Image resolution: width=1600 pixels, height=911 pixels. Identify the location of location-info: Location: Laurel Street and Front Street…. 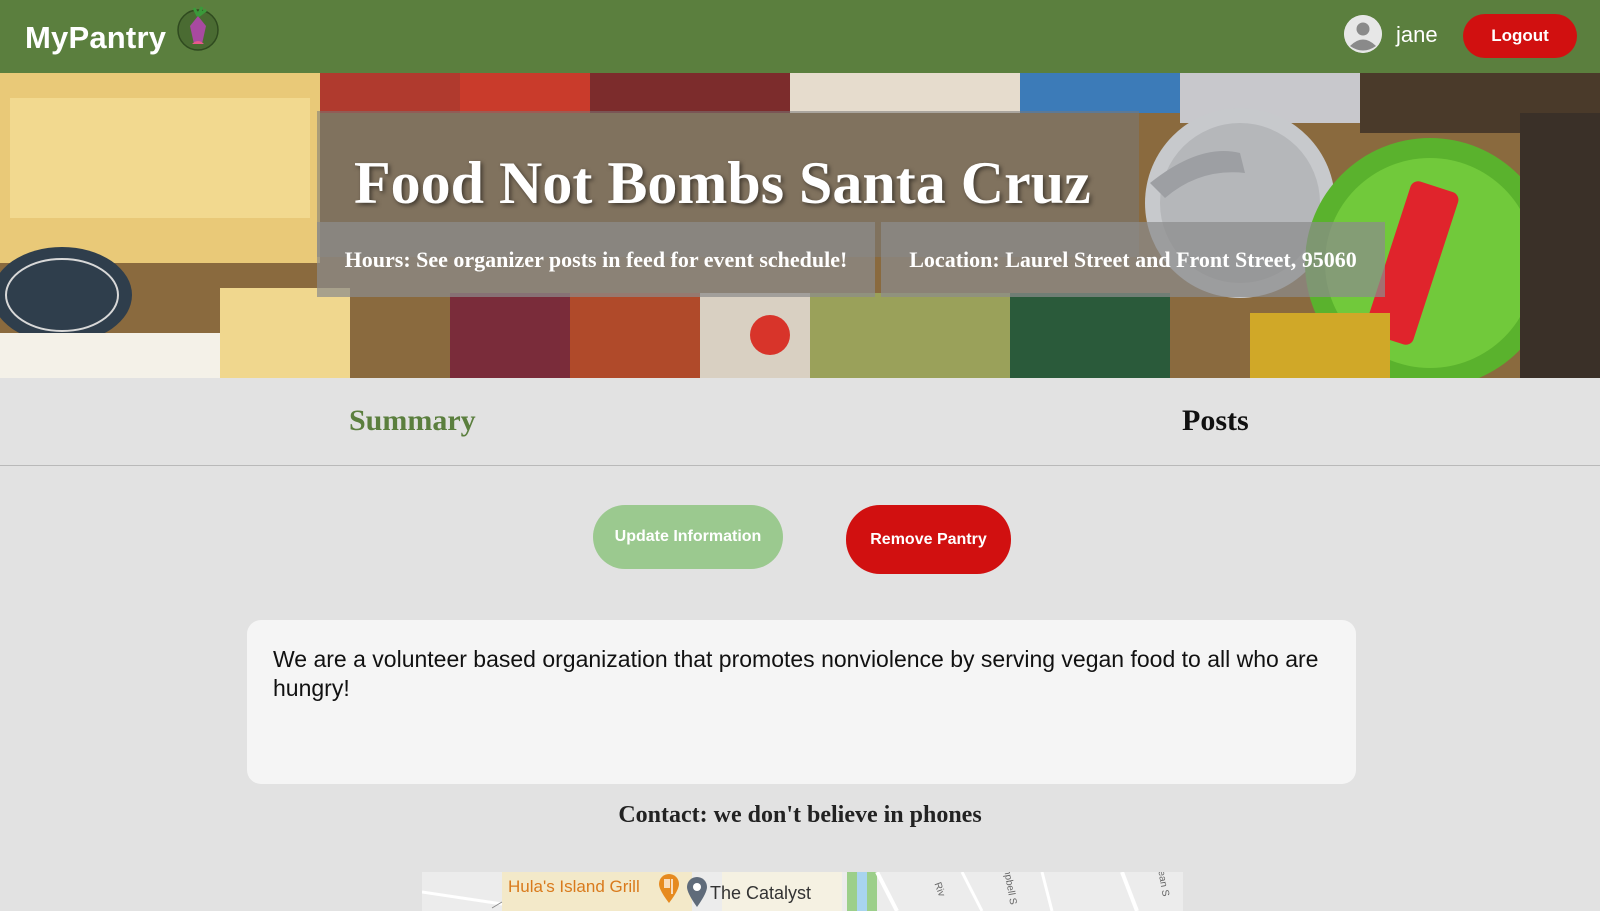
(1133, 259).